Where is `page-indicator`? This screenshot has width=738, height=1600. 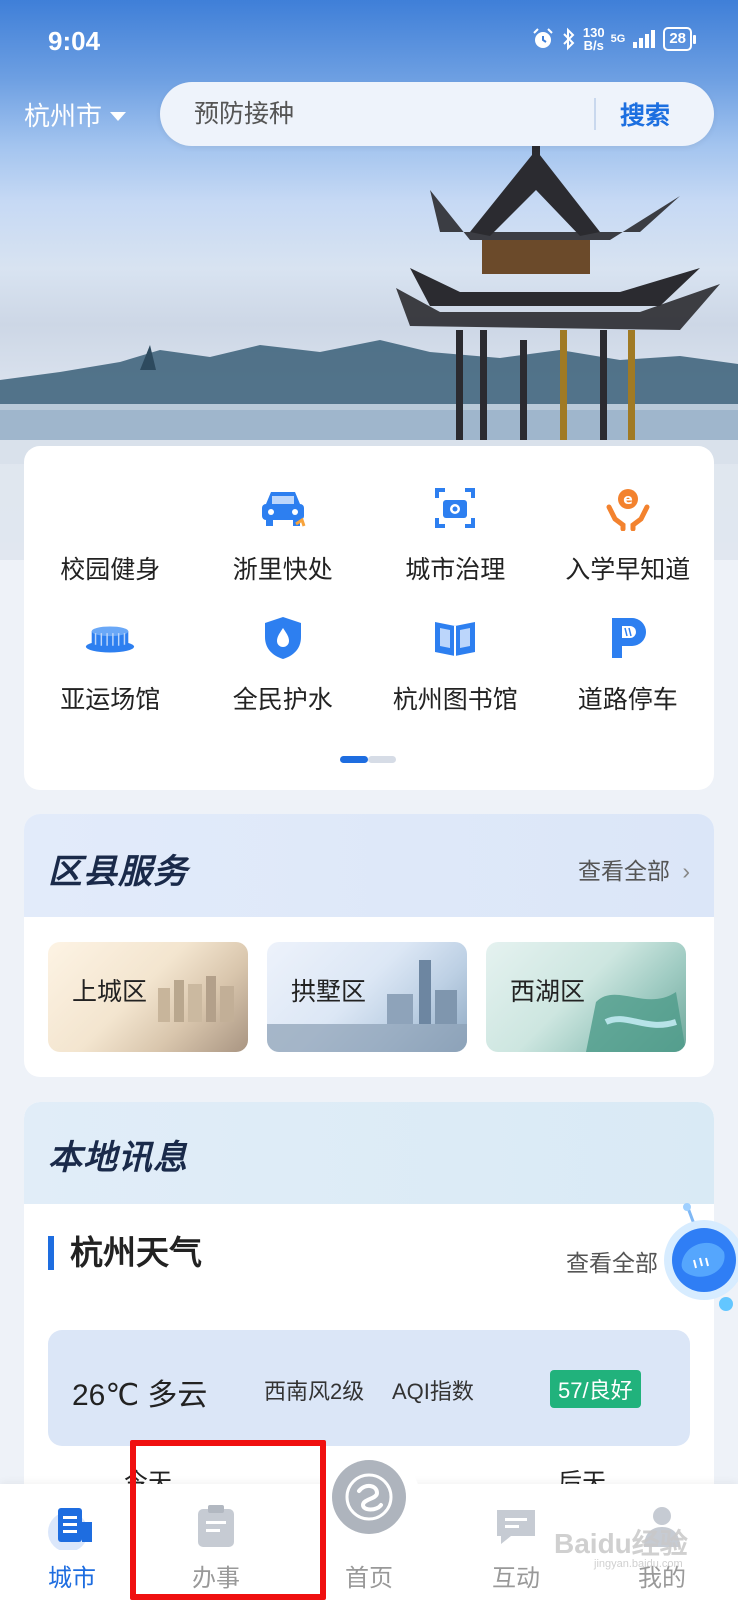
page-indicator is located at coordinates (368, 759).